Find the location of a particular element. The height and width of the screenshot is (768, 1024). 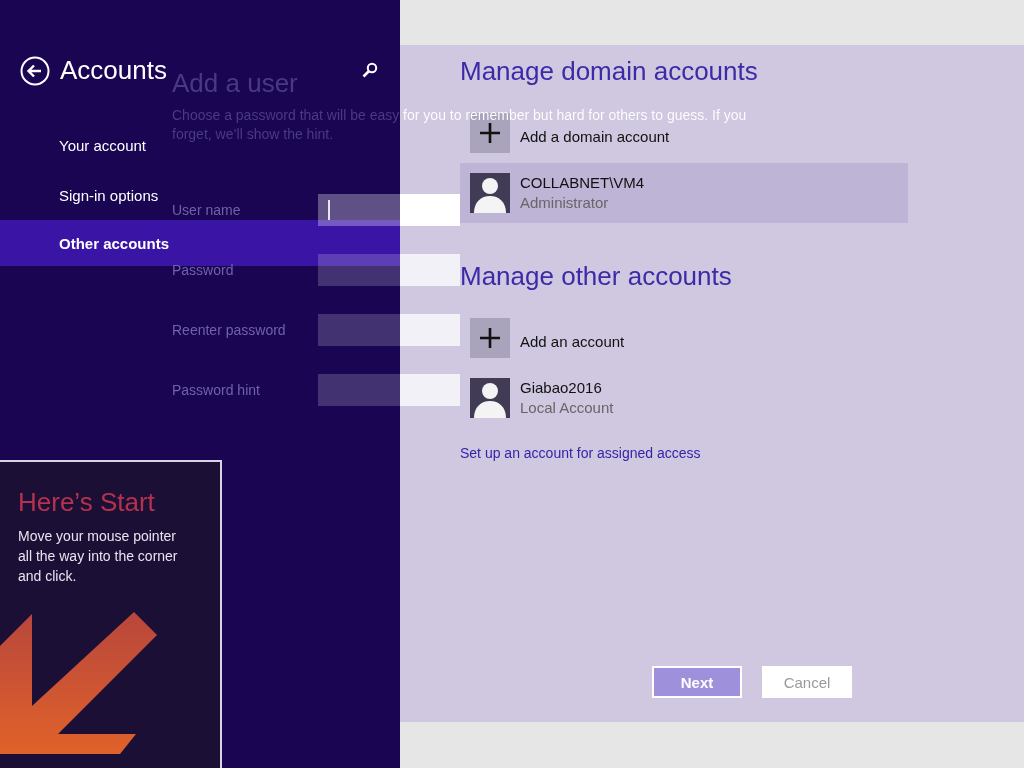

nav-item: Your account is located at coordinates (102, 145).